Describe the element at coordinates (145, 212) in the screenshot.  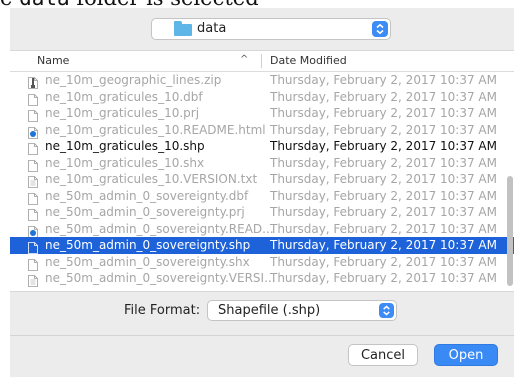
I see `file-name: ne_50m_admin_0_sovereignty.prj` at that location.